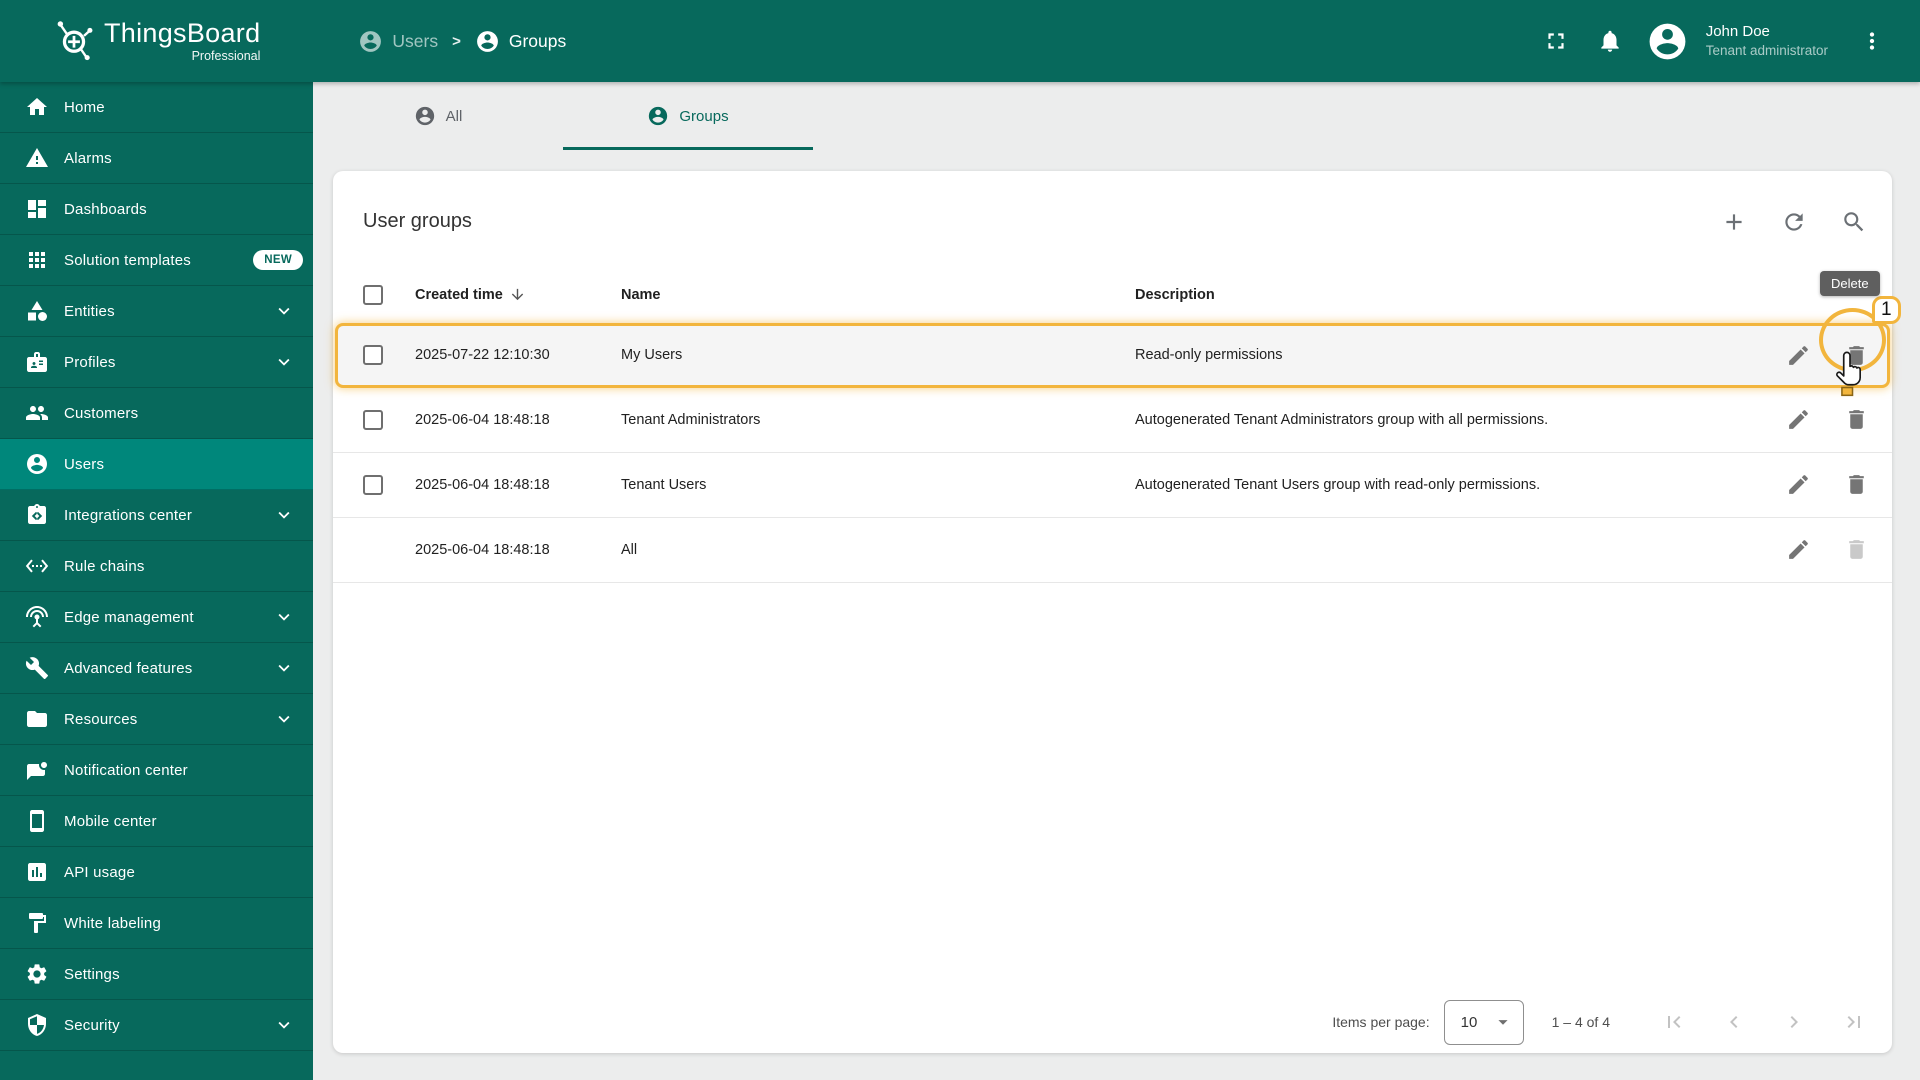 This screenshot has width=1920, height=1080. I want to click on more-menu-button, so click(1872, 41).